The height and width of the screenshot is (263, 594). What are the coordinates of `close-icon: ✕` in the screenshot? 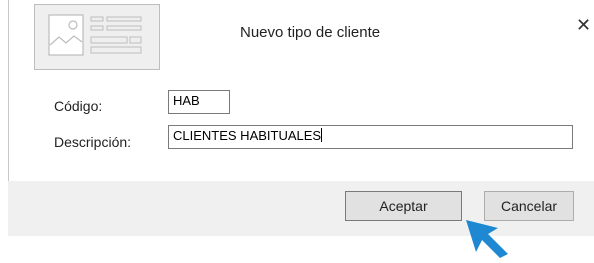 It's located at (583, 25).